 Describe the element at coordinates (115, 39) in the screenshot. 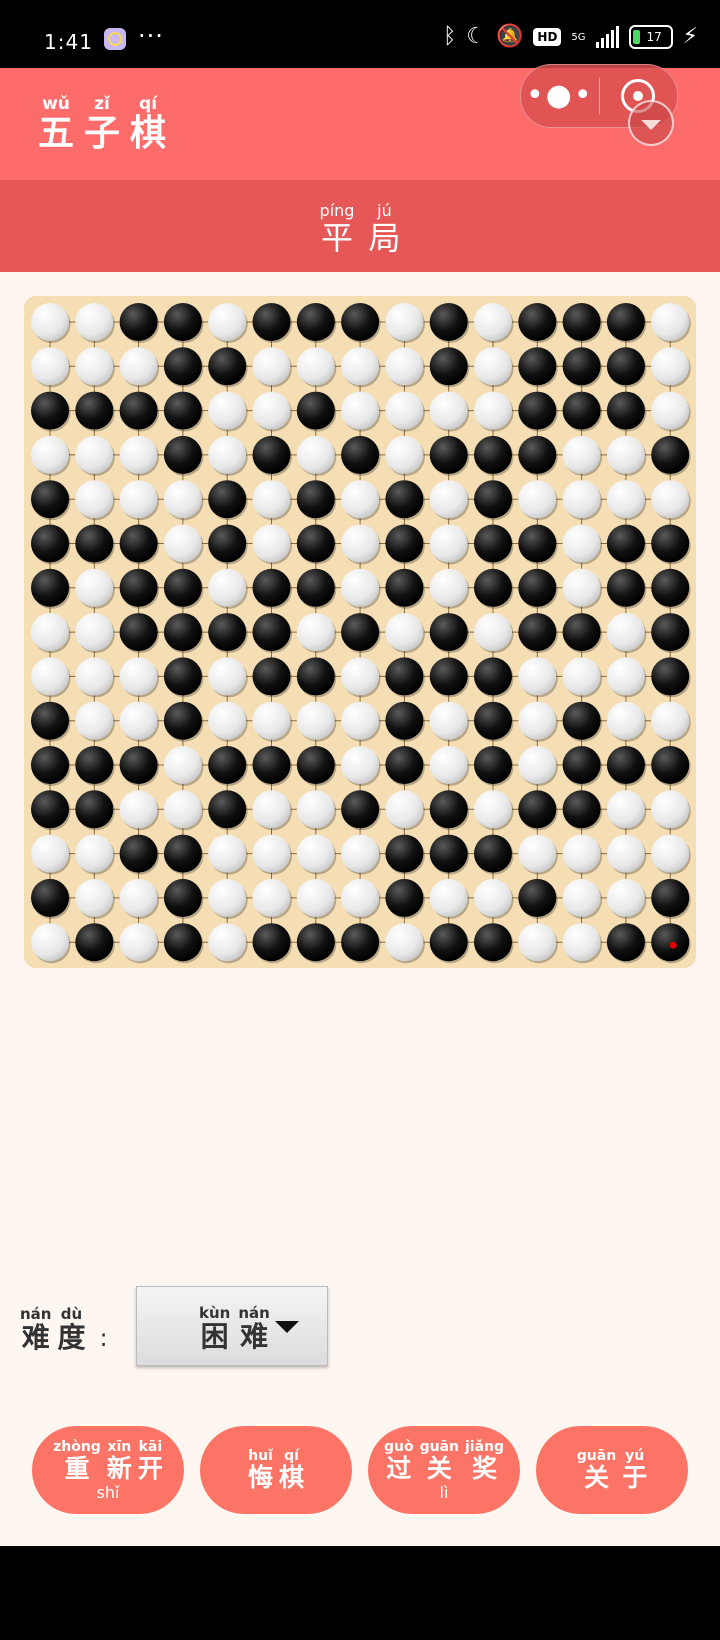

I see `app-notification-icon` at that location.